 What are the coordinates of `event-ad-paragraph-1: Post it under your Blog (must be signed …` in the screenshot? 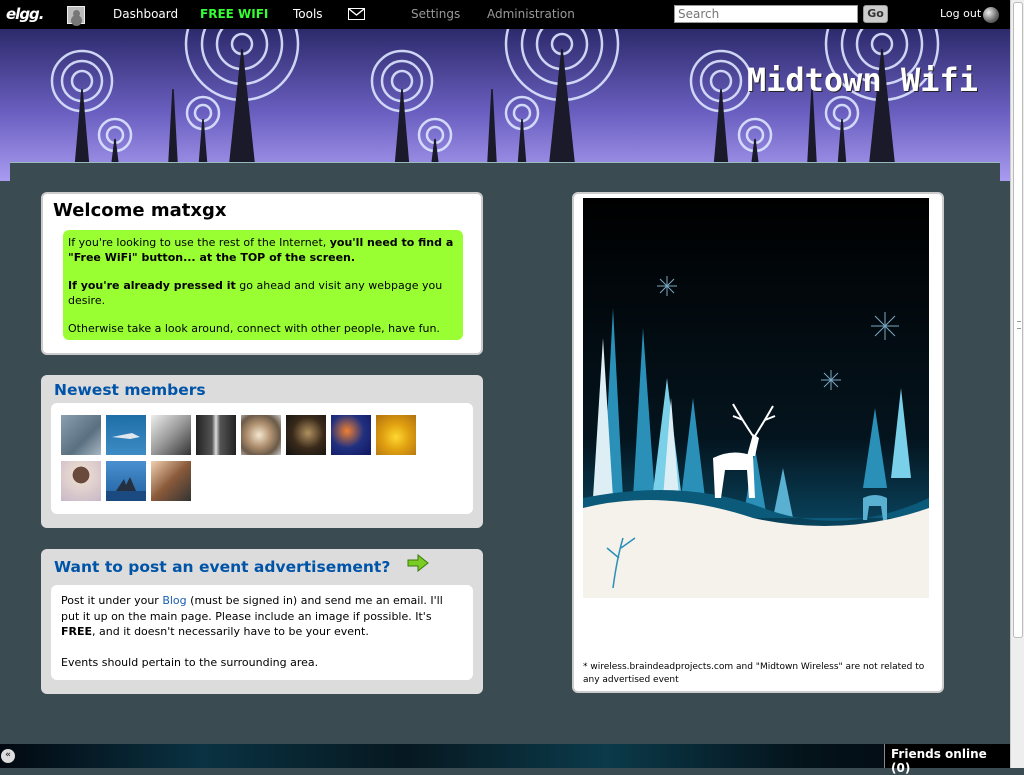 It's located at (262, 616).